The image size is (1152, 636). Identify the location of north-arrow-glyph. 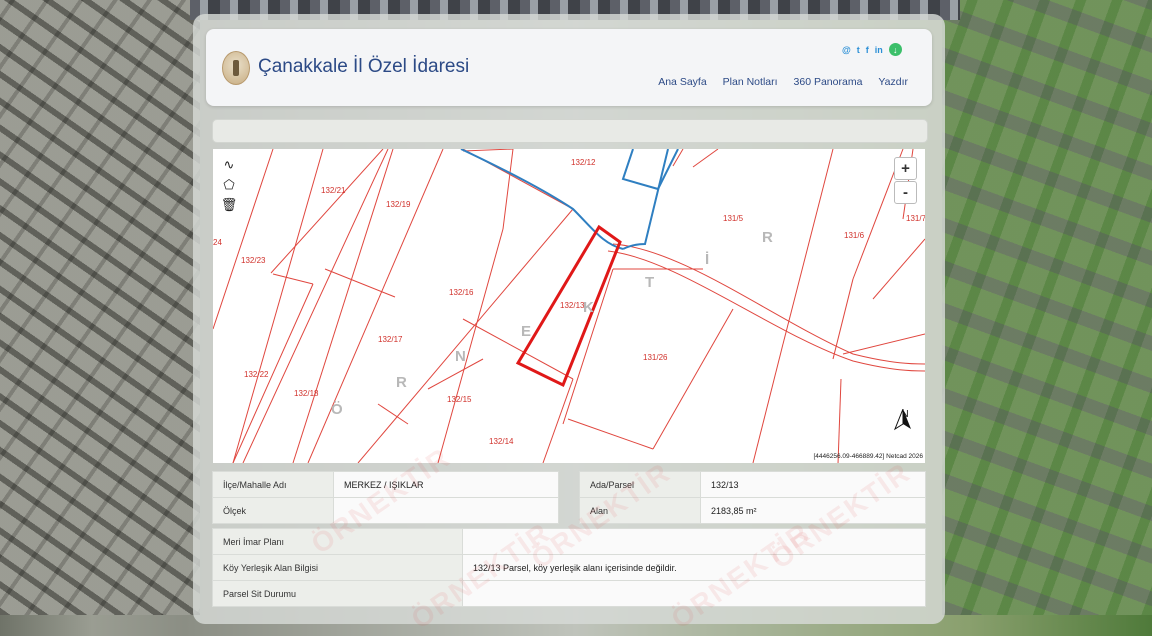
(902, 420).